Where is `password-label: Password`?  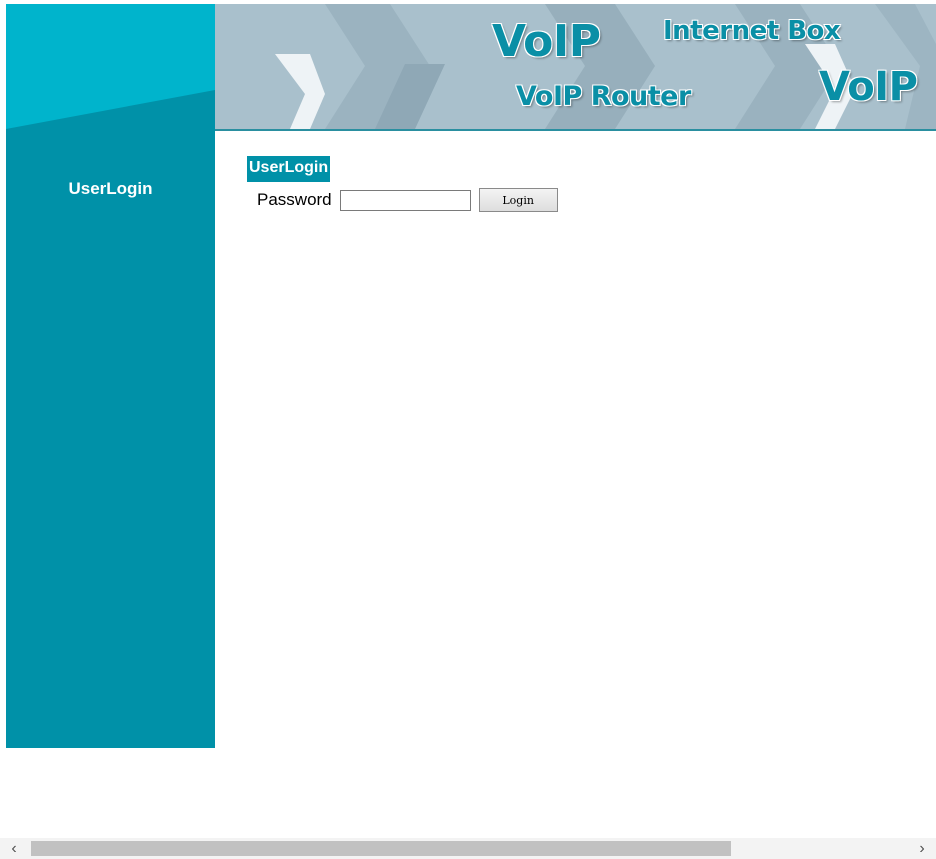
password-label: Password is located at coordinates (294, 199).